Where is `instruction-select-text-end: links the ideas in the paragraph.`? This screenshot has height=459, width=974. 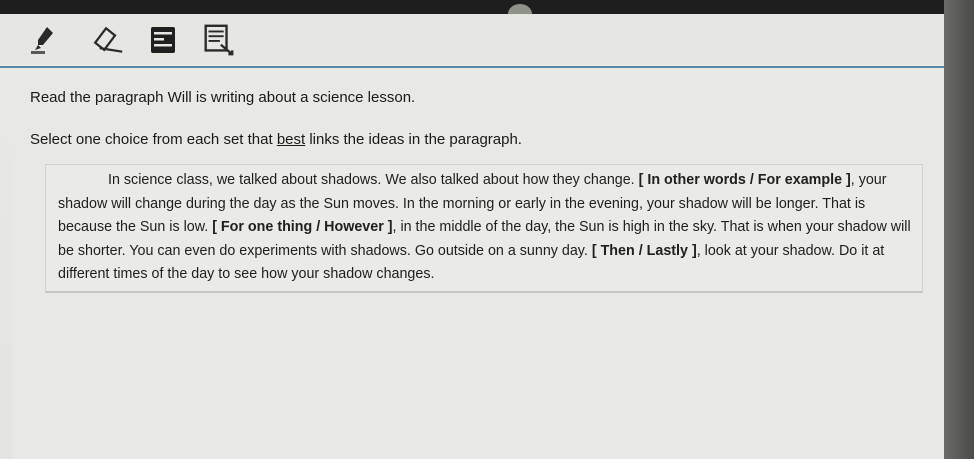
instruction-select-text-end: links the ideas in the paragraph. is located at coordinates (413, 139).